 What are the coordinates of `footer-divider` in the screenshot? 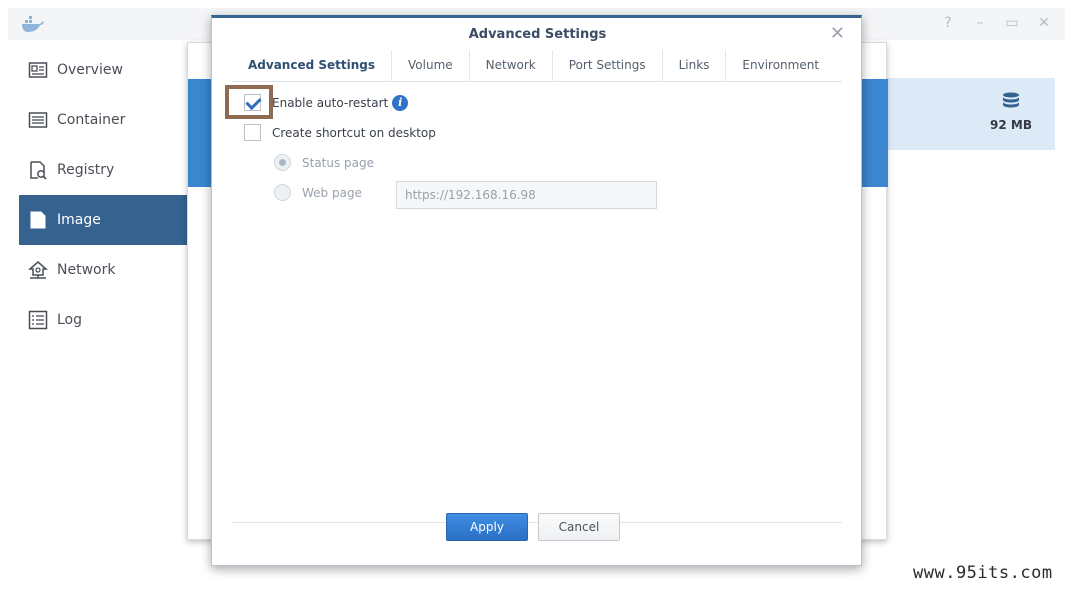 It's located at (537, 522).